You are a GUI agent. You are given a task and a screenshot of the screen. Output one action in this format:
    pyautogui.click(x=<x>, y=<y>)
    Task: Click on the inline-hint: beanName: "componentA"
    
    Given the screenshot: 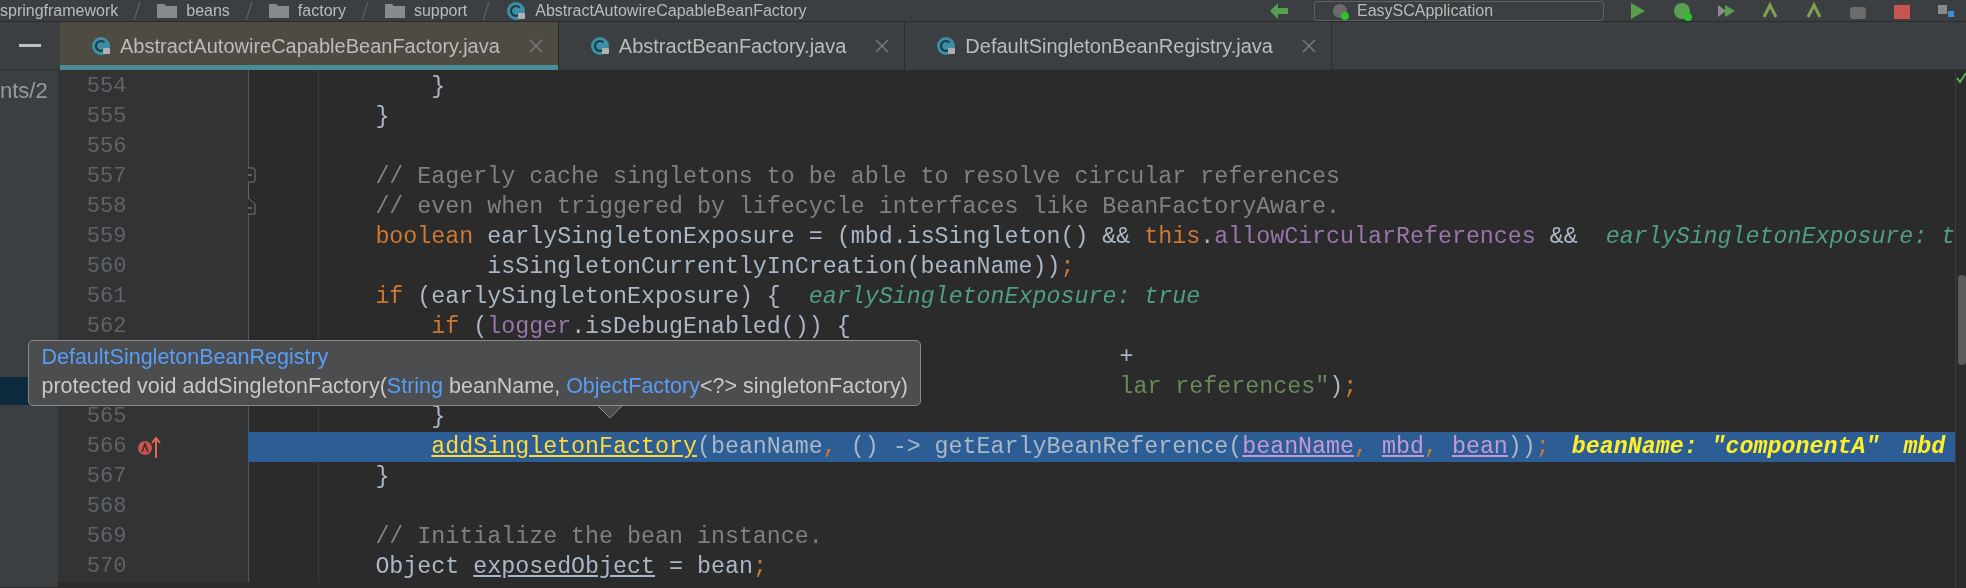 What is the action you would take?
    pyautogui.click(x=1725, y=447)
    